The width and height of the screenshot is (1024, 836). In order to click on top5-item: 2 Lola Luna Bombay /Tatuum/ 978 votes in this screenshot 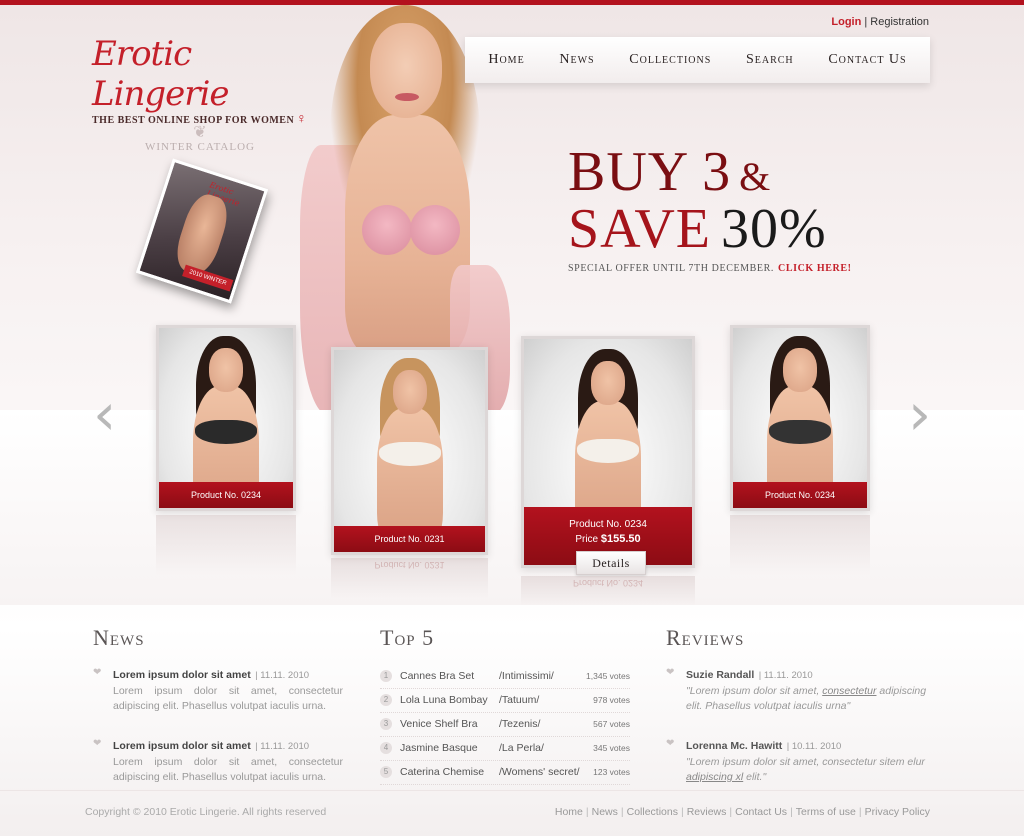, I will do `click(505, 701)`.